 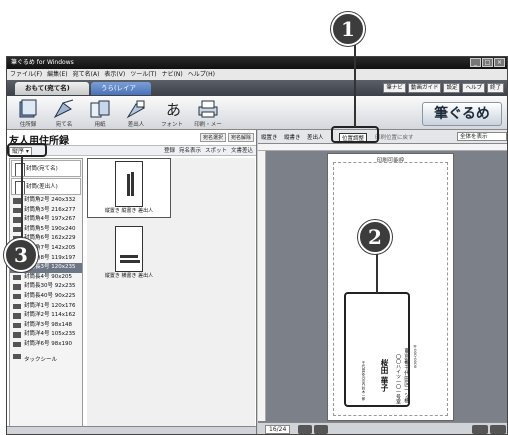 What do you see at coordinates (375, 237) in the screenshot?
I see `callout-2: 2` at bounding box center [375, 237].